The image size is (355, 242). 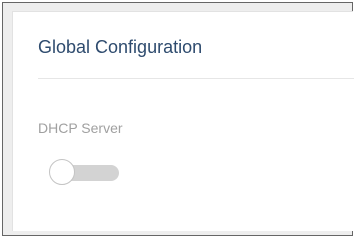 What do you see at coordinates (120, 47) in the screenshot?
I see `panel-title: Global Configuration` at bounding box center [120, 47].